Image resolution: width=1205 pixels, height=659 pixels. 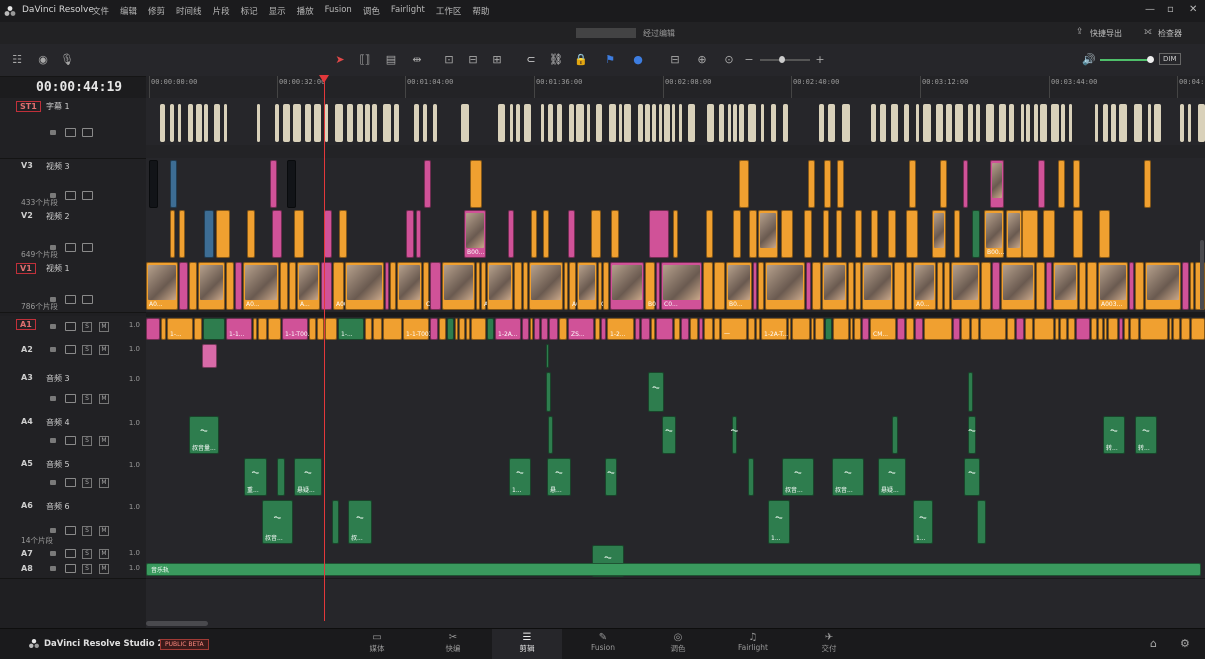 What do you see at coordinates (17, 60) in the screenshot?
I see `layout-options-icon: ☷` at bounding box center [17, 60].